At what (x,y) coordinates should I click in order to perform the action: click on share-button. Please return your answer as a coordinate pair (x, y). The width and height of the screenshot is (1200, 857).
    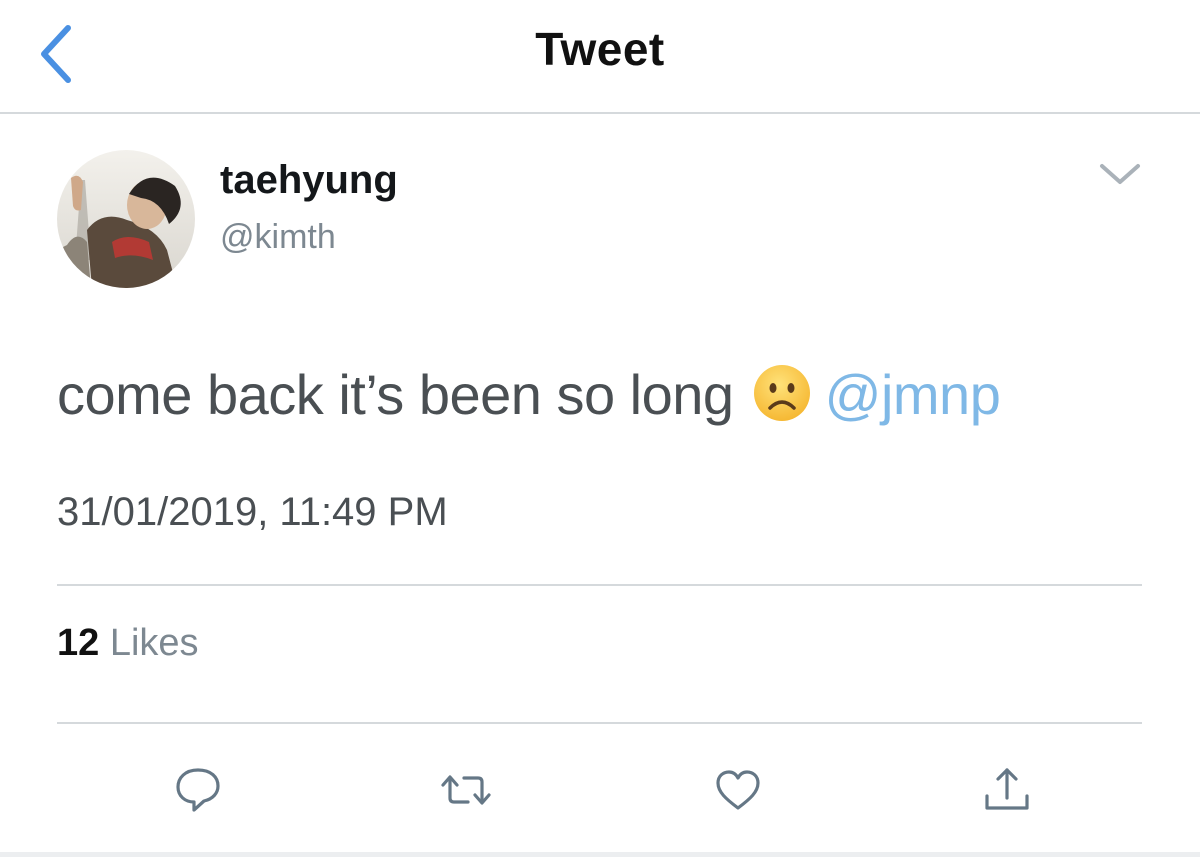
    Looking at the image, I should click on (1007, 790).